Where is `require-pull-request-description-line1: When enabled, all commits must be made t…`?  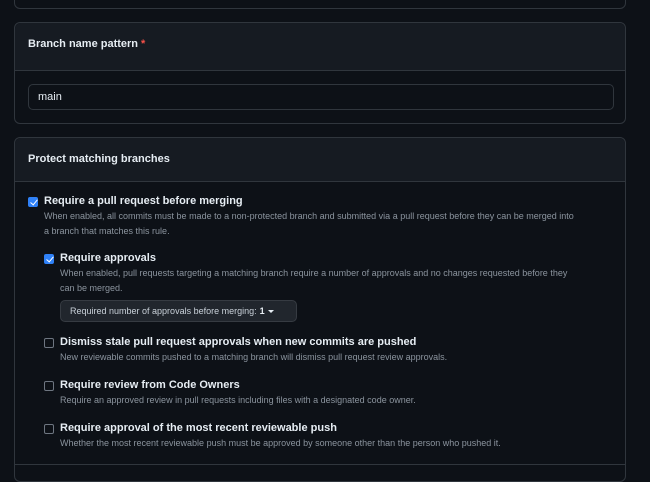 require-pull-request-description-line1: When enabled, all commits must be made t… is located at coordinates (309, 216).